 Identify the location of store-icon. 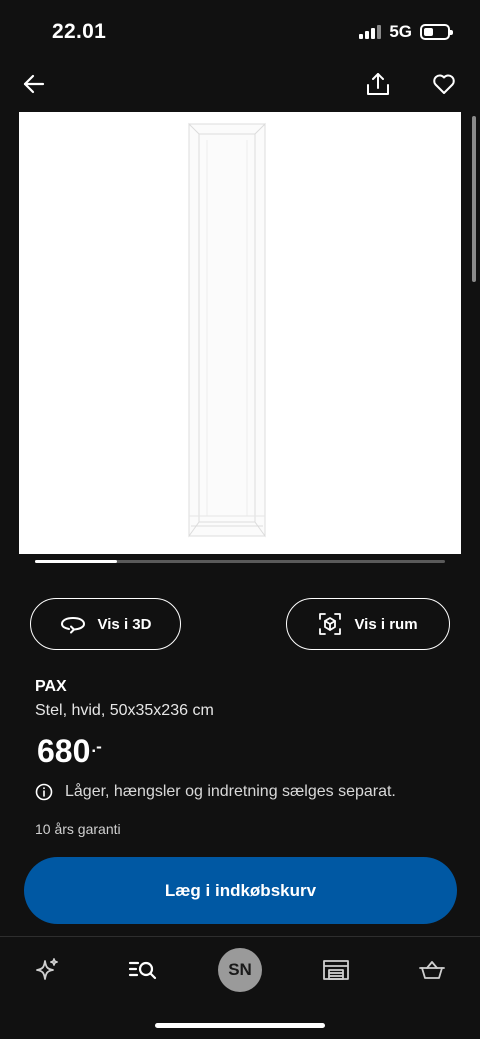
(336, 970).